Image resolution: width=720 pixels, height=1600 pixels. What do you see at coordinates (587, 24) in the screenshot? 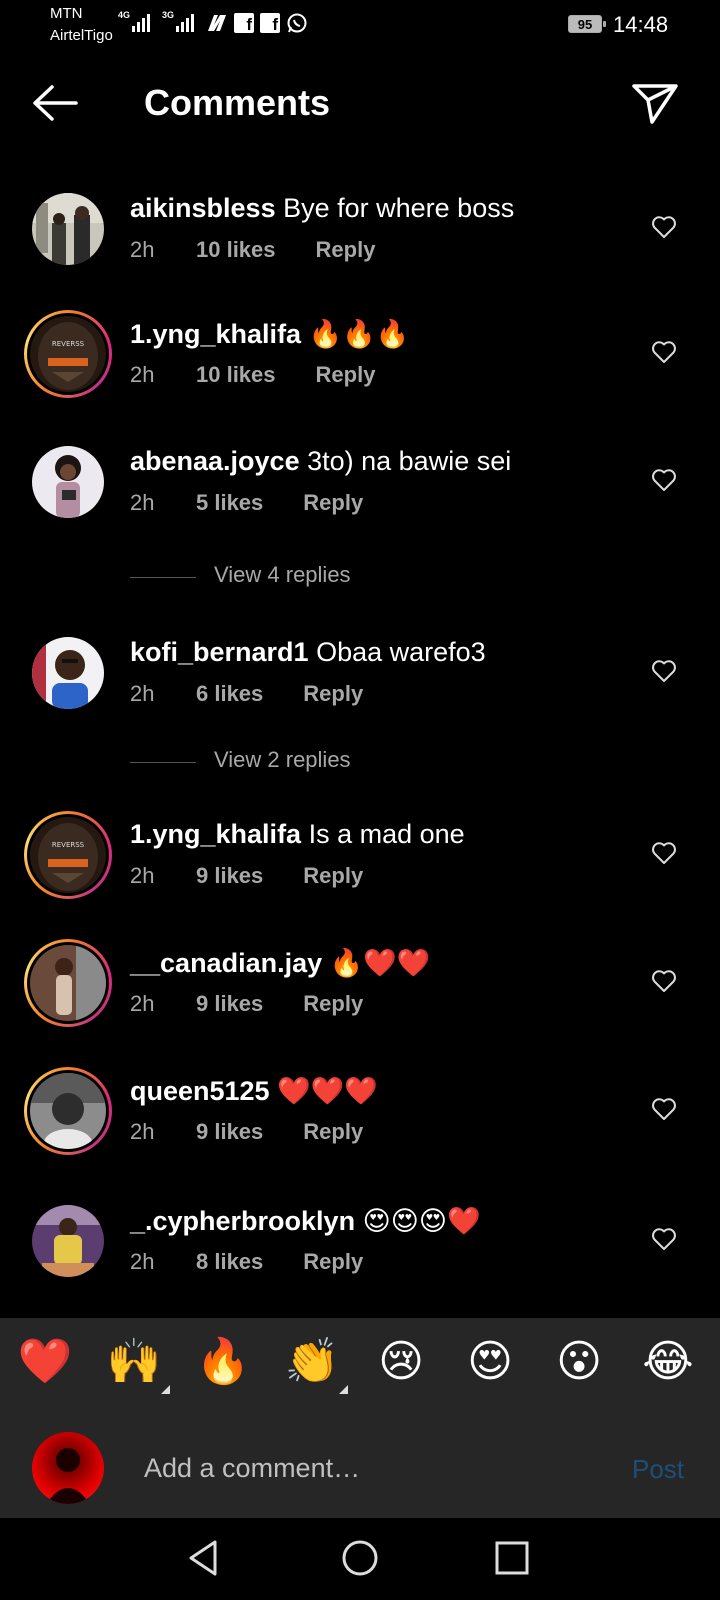
I see `battery-indicator: 95` at bounding box center [587, 24].